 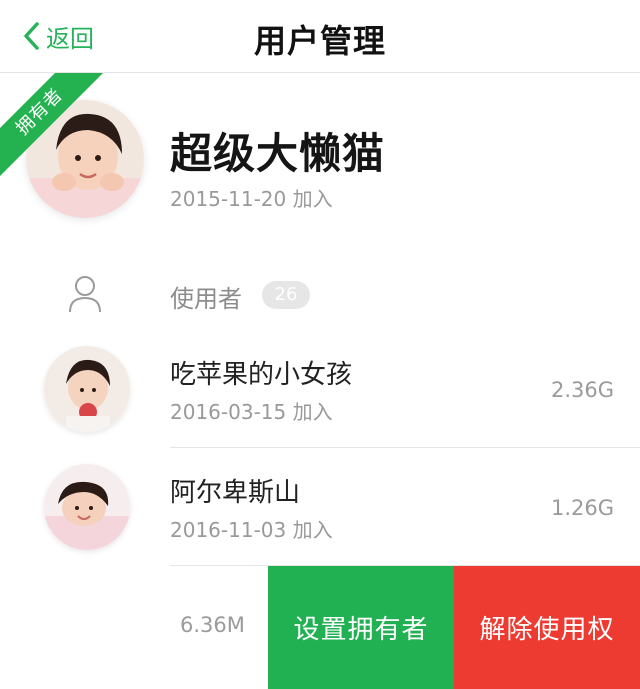 I want to click on owner-name: 超级大懒猫, so click(x=278, y=153).